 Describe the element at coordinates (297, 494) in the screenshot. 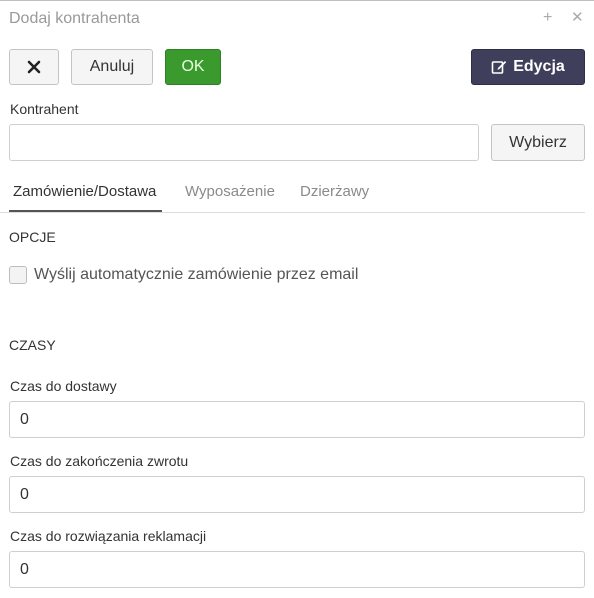

I see `return-time-input: 0` at that location.